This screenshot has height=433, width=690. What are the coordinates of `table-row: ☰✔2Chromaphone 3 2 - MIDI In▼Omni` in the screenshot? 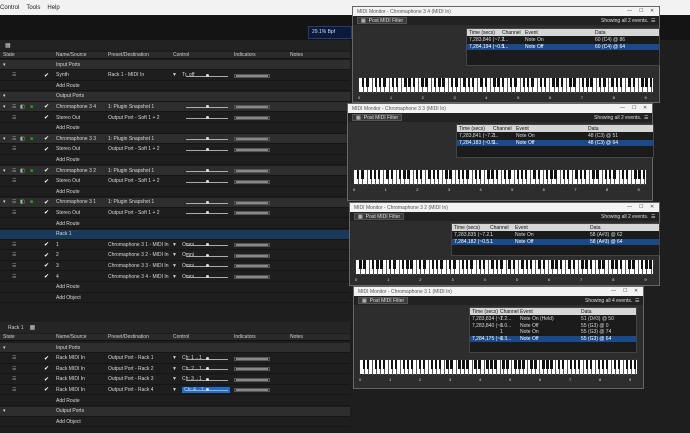 It's located at (175, 255).